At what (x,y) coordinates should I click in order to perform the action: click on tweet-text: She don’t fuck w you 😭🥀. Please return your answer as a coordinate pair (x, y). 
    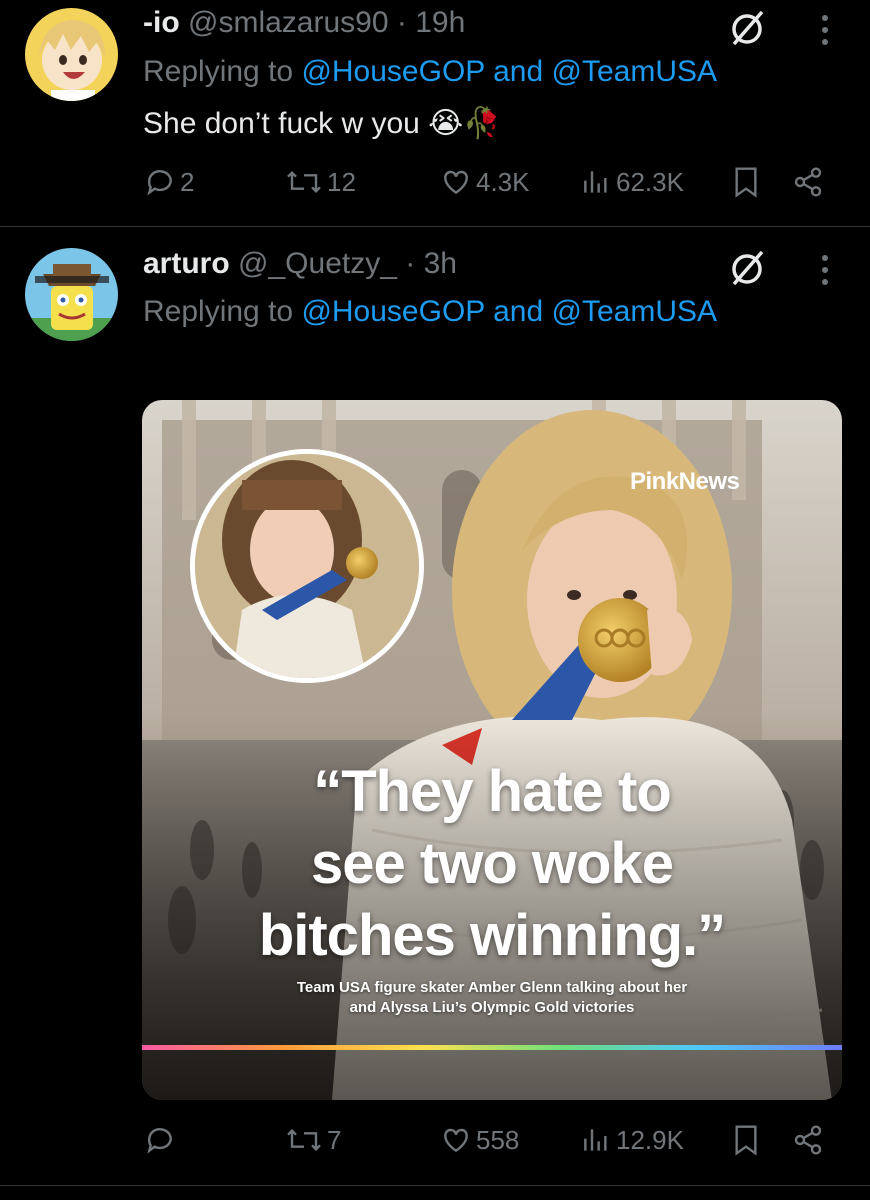
    Looking at the image, I should click on (322, 123).